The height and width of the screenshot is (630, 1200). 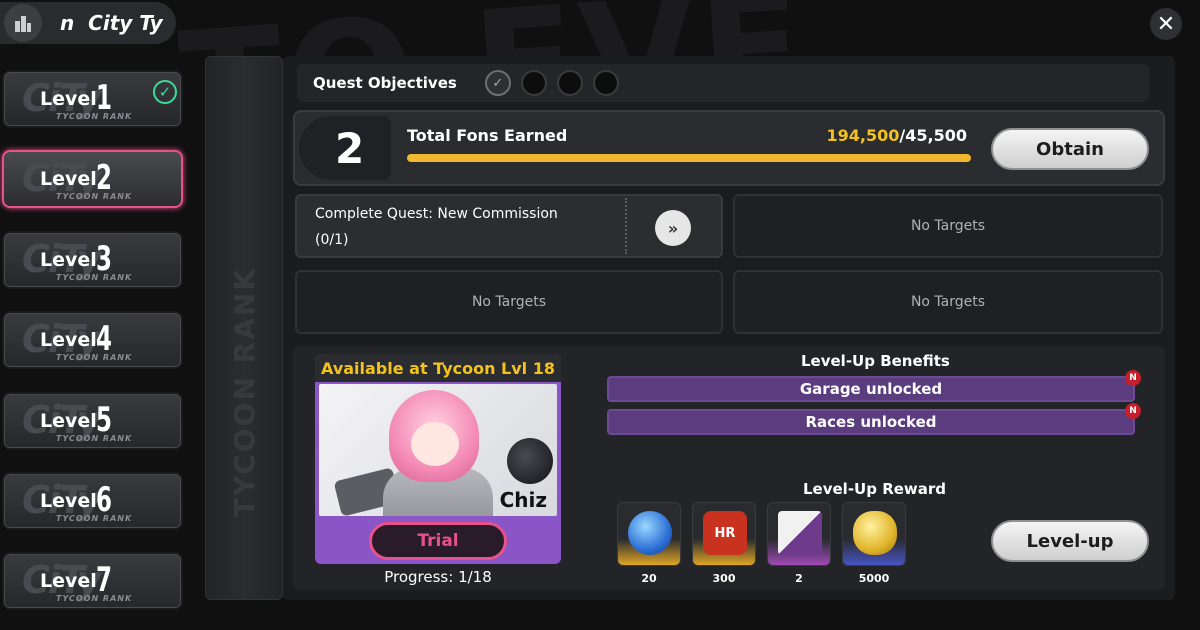 I want to click on benefit-label: Garage unlocked, so click(x=871, y=389).